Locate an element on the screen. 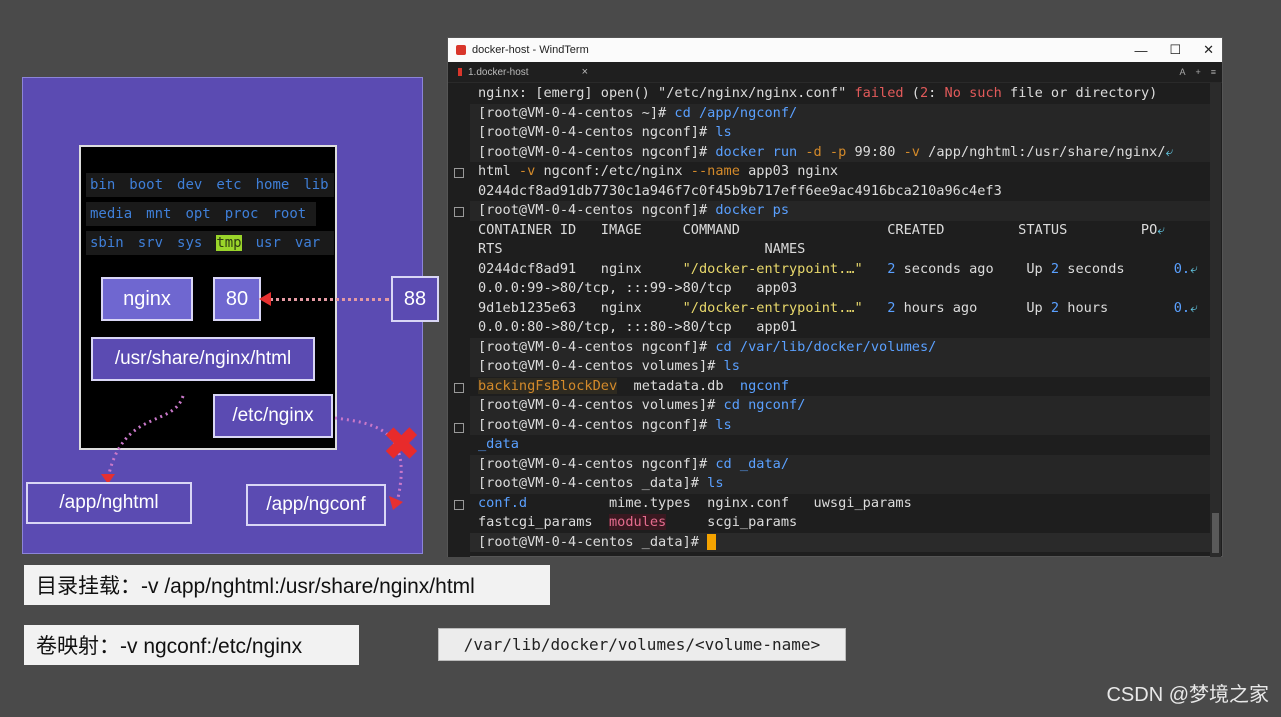 The image size is (1281, 717). terminal-line: backingFsBlockDev metadata.db ngconf is located at coordinates (634, 385).